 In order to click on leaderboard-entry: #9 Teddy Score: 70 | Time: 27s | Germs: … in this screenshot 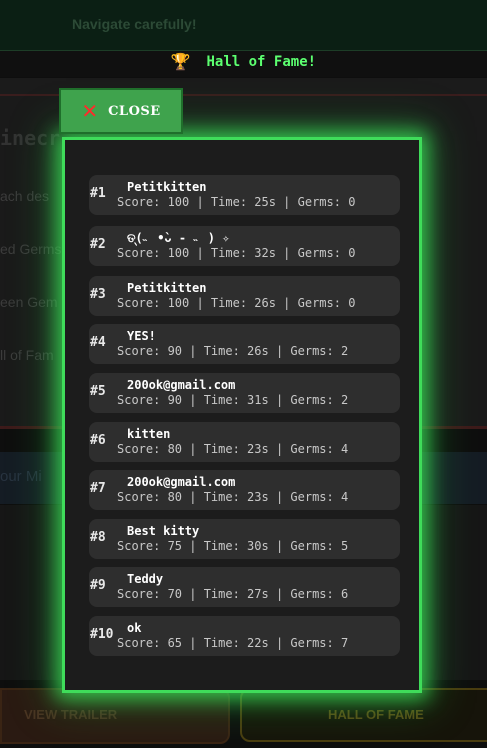, I will do `click(244, 587)`.